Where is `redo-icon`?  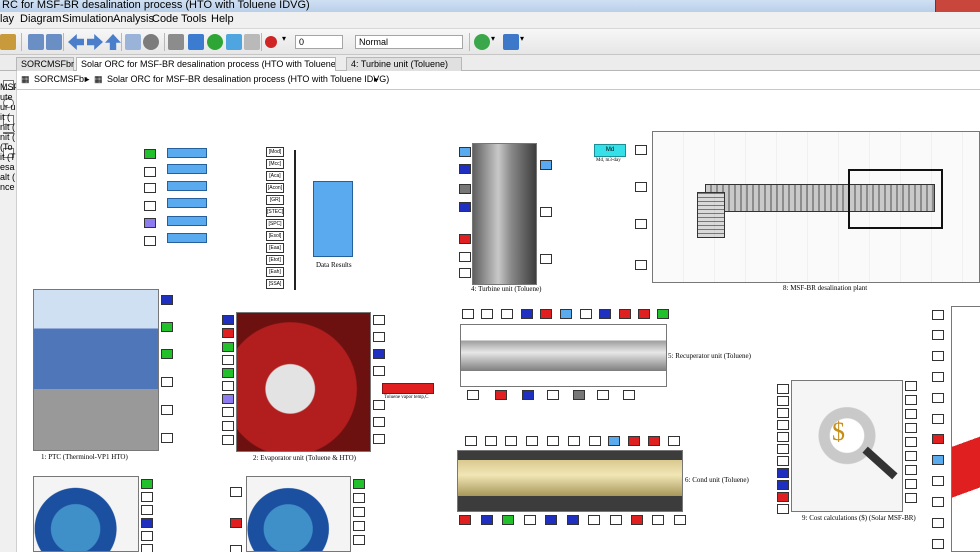
redo-icon is located at coordinates (54, 42).